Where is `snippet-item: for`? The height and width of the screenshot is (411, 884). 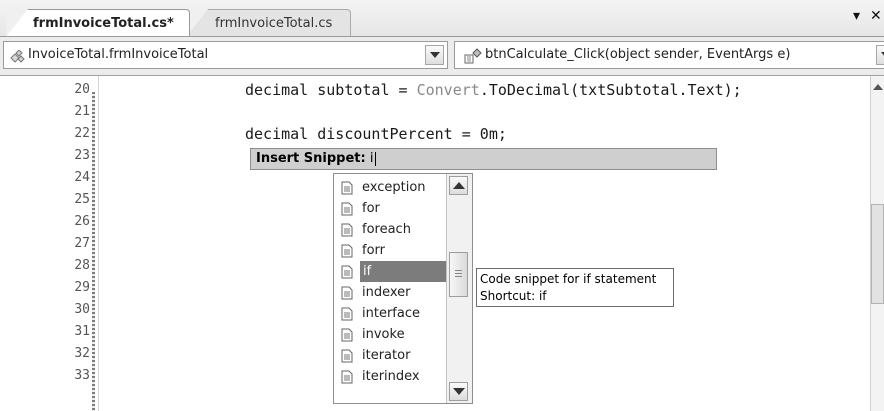
snippet-item: for is located at coordinates (394, 208).